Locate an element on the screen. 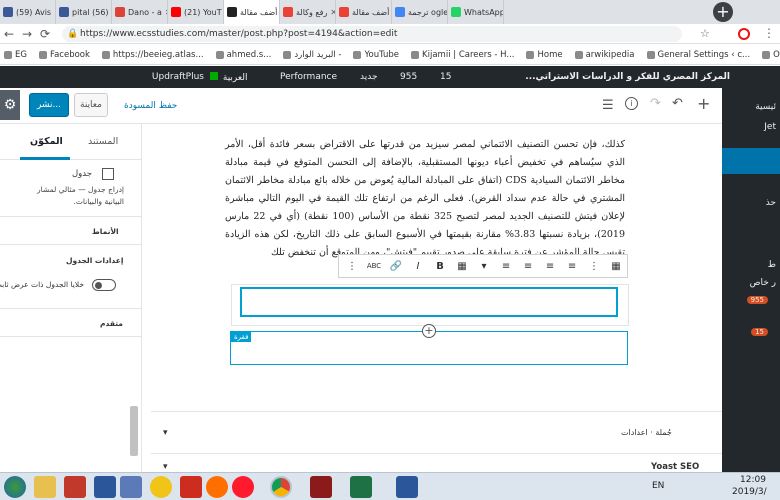 This screenshot has width=780, height=500. table-settings-panel: إعدادات الجدول is located at coordinates (94, 260).